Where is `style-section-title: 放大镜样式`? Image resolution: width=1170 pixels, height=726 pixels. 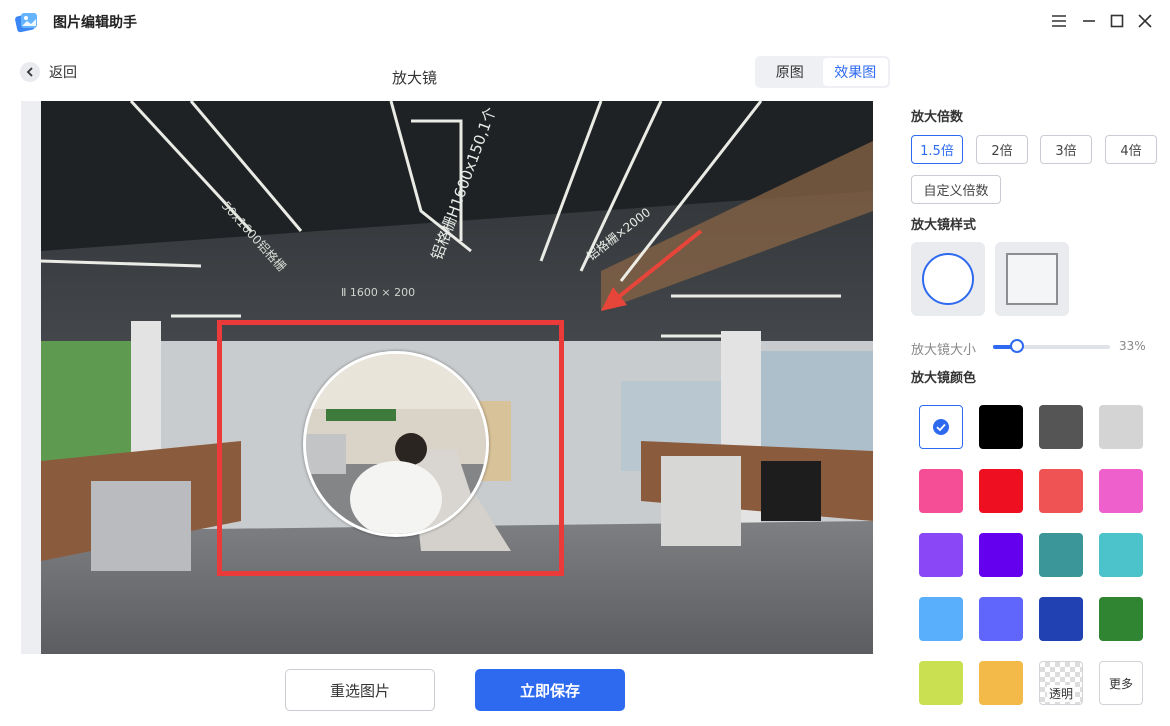 style-section-title: 放大镜样式 is located at coordinates (944, 225).